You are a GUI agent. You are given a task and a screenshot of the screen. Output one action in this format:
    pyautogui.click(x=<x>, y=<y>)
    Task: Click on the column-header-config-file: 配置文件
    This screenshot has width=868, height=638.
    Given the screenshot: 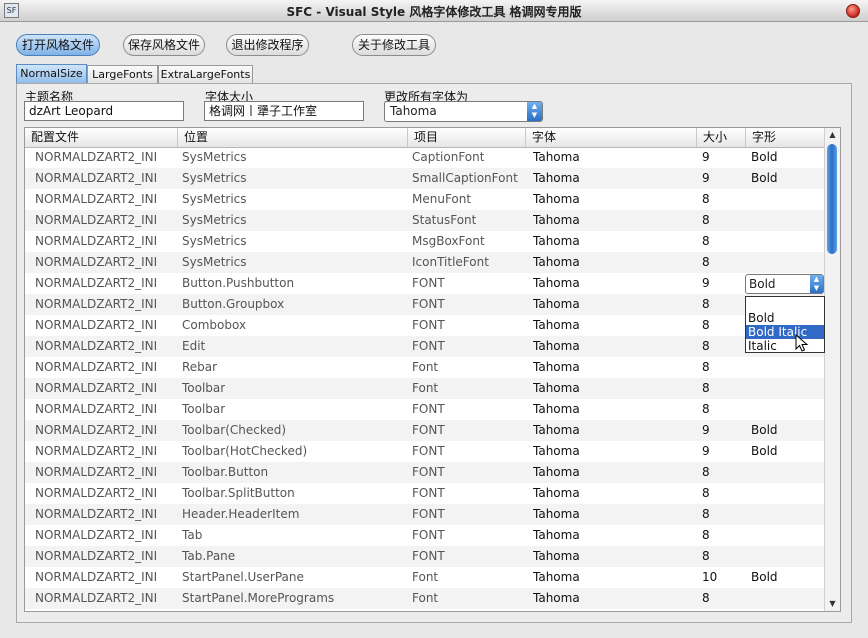 What is the action you would take?
    pyautogui.click(x=101, y=137)
    